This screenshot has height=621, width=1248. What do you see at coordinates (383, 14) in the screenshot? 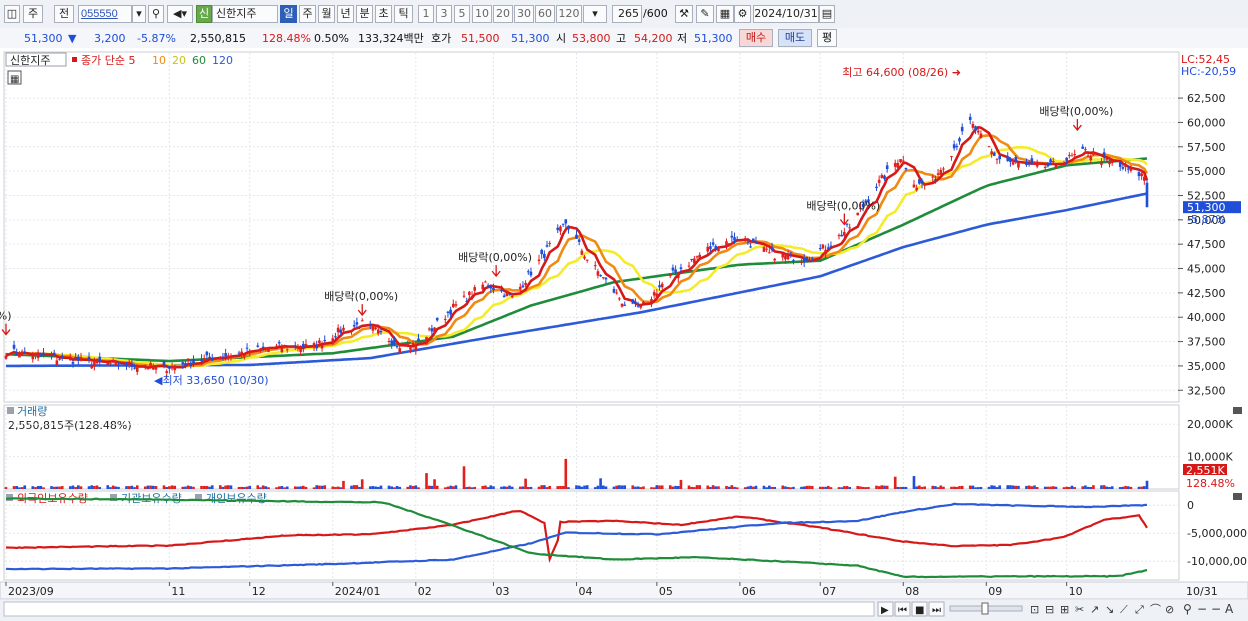
I see `period-second: 초` at bounding box center [383, 14].